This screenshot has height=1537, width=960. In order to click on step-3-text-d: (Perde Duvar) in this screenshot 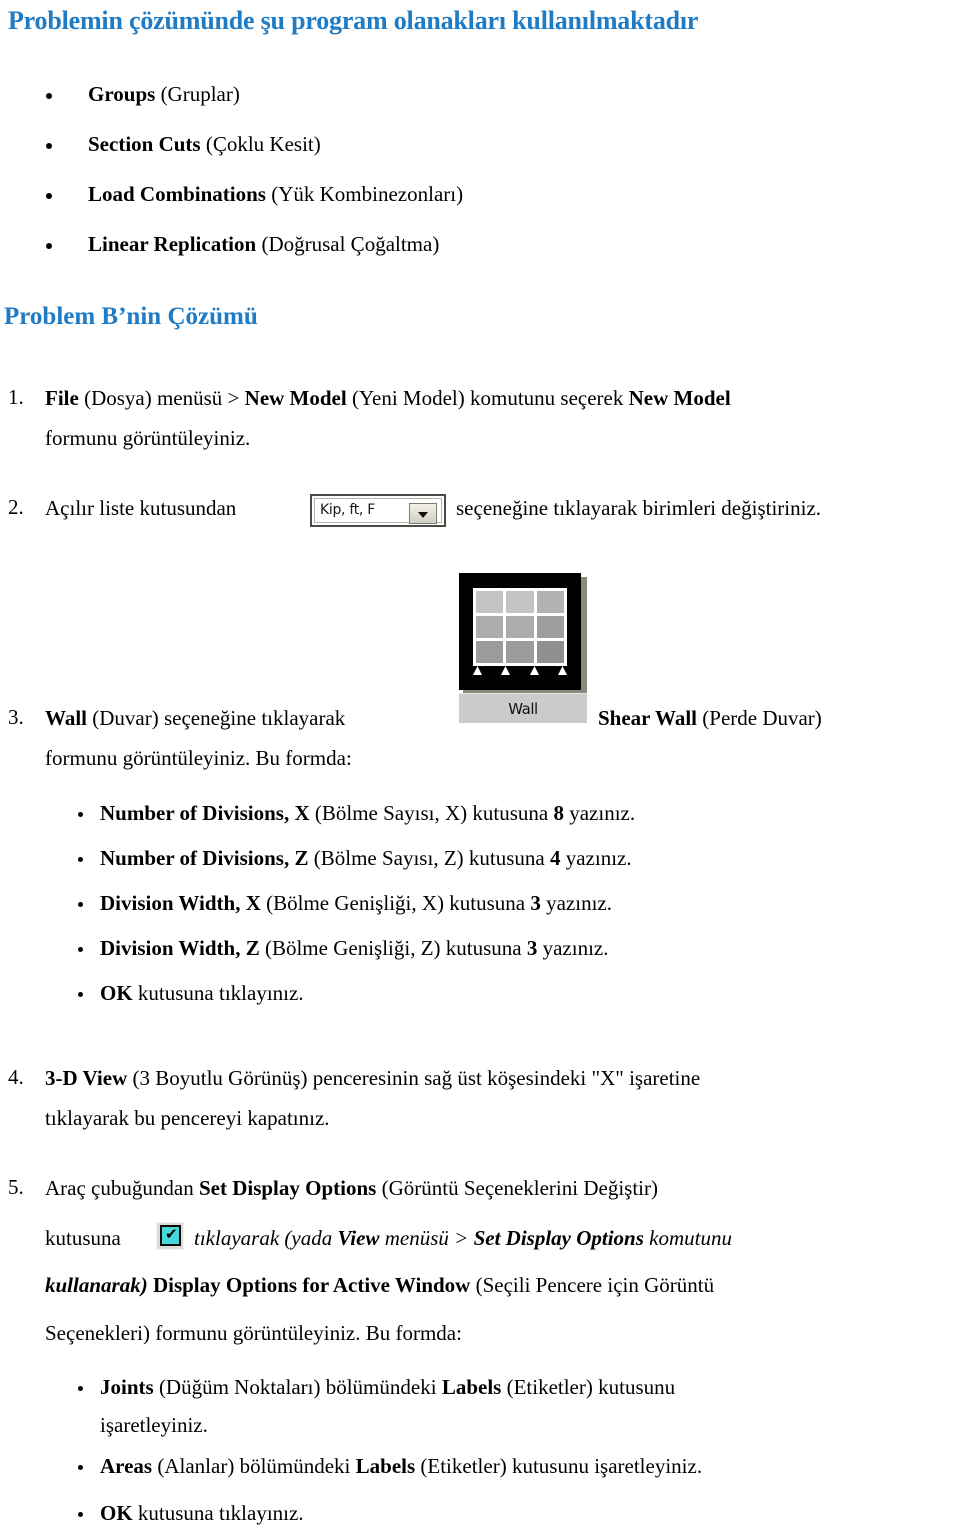, I will do `click(759, 718)`.